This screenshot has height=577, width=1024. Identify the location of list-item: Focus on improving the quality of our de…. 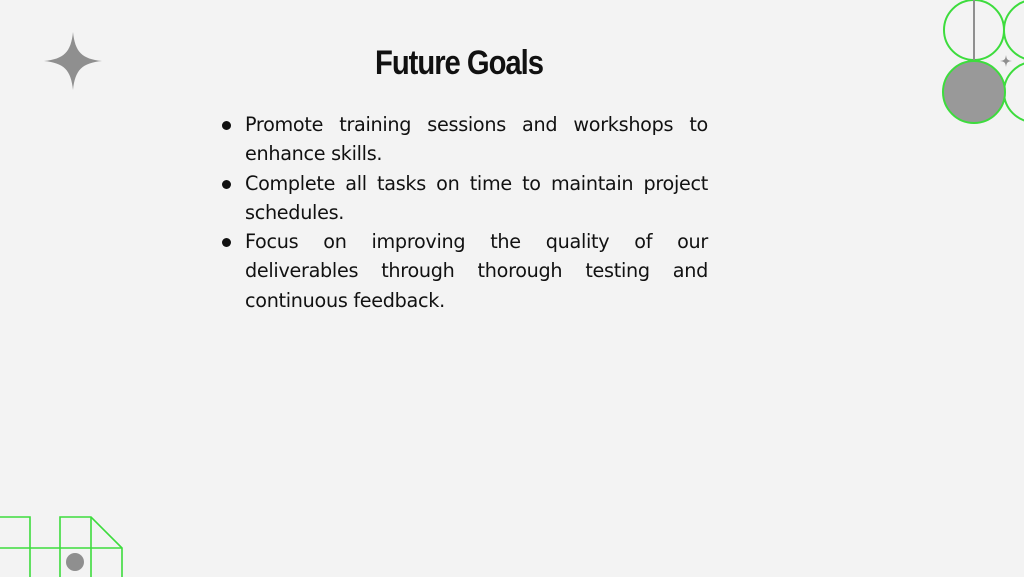
(465, 271).